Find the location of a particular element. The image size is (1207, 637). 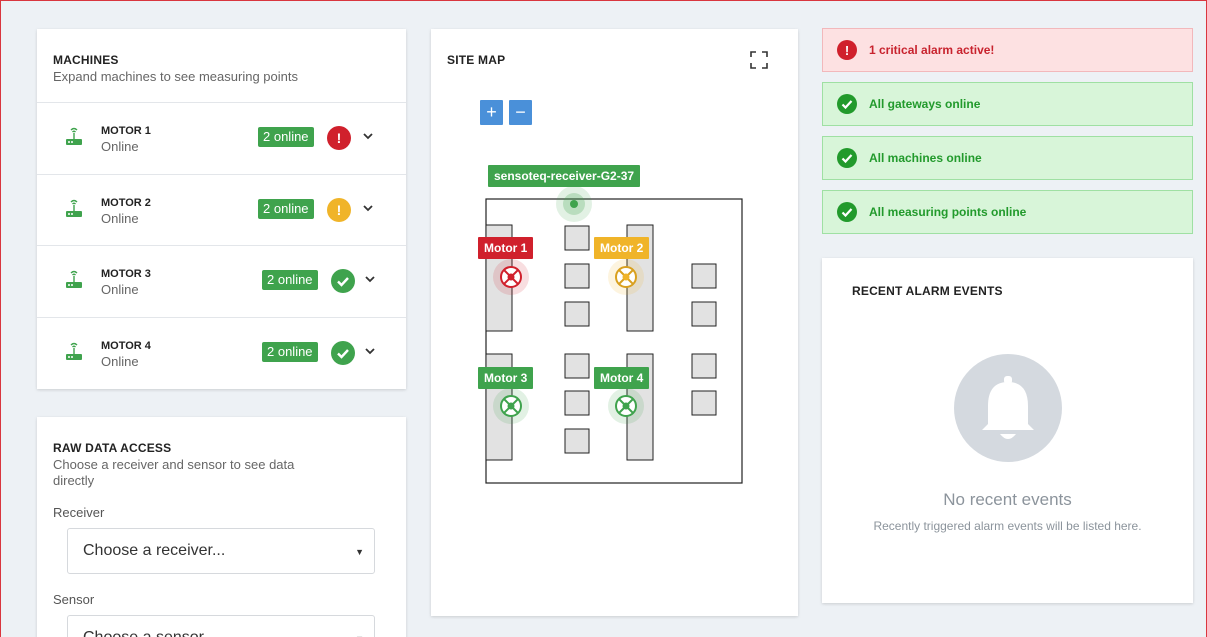

motor-3-tag: Motor 3 is located at coordinates (506, 378).